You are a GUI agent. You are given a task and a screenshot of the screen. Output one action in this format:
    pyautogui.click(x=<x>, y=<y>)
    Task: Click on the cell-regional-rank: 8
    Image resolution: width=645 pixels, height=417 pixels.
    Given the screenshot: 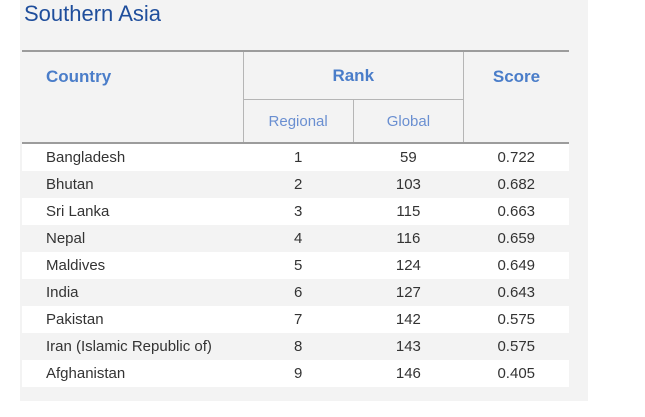 What is the action you would take?
    pyautogui.click(x=298, y=346)
    